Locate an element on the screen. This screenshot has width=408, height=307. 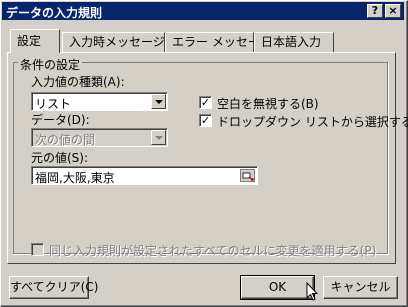
tab-japanese-input: 日本語入力 is located at coordinates (294, 42).